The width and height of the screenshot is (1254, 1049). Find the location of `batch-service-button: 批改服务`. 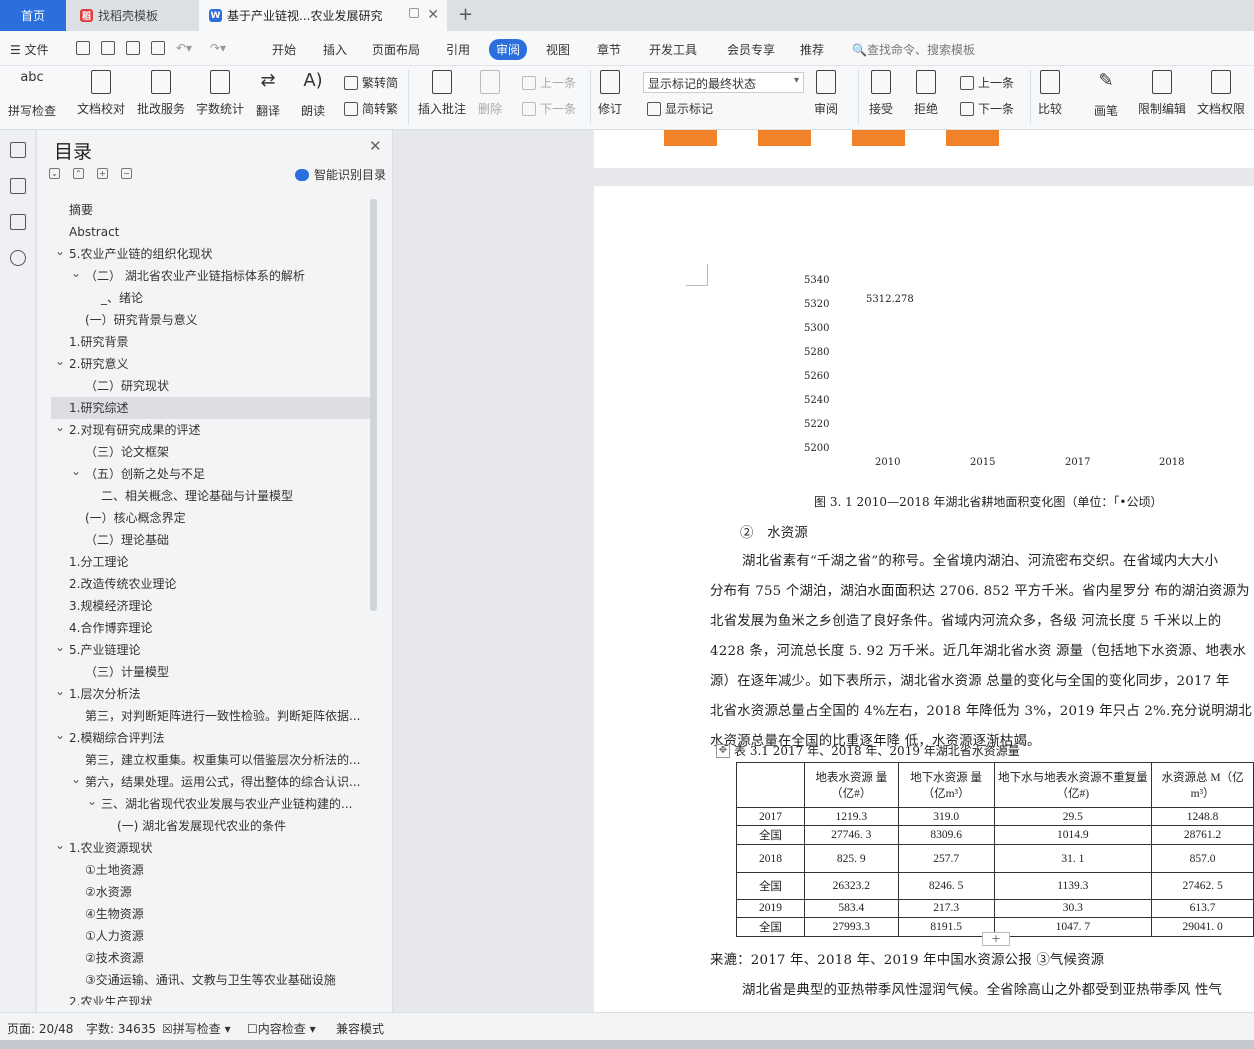

batch-service-button: 批改服务 is located at coordinates (161, 93).